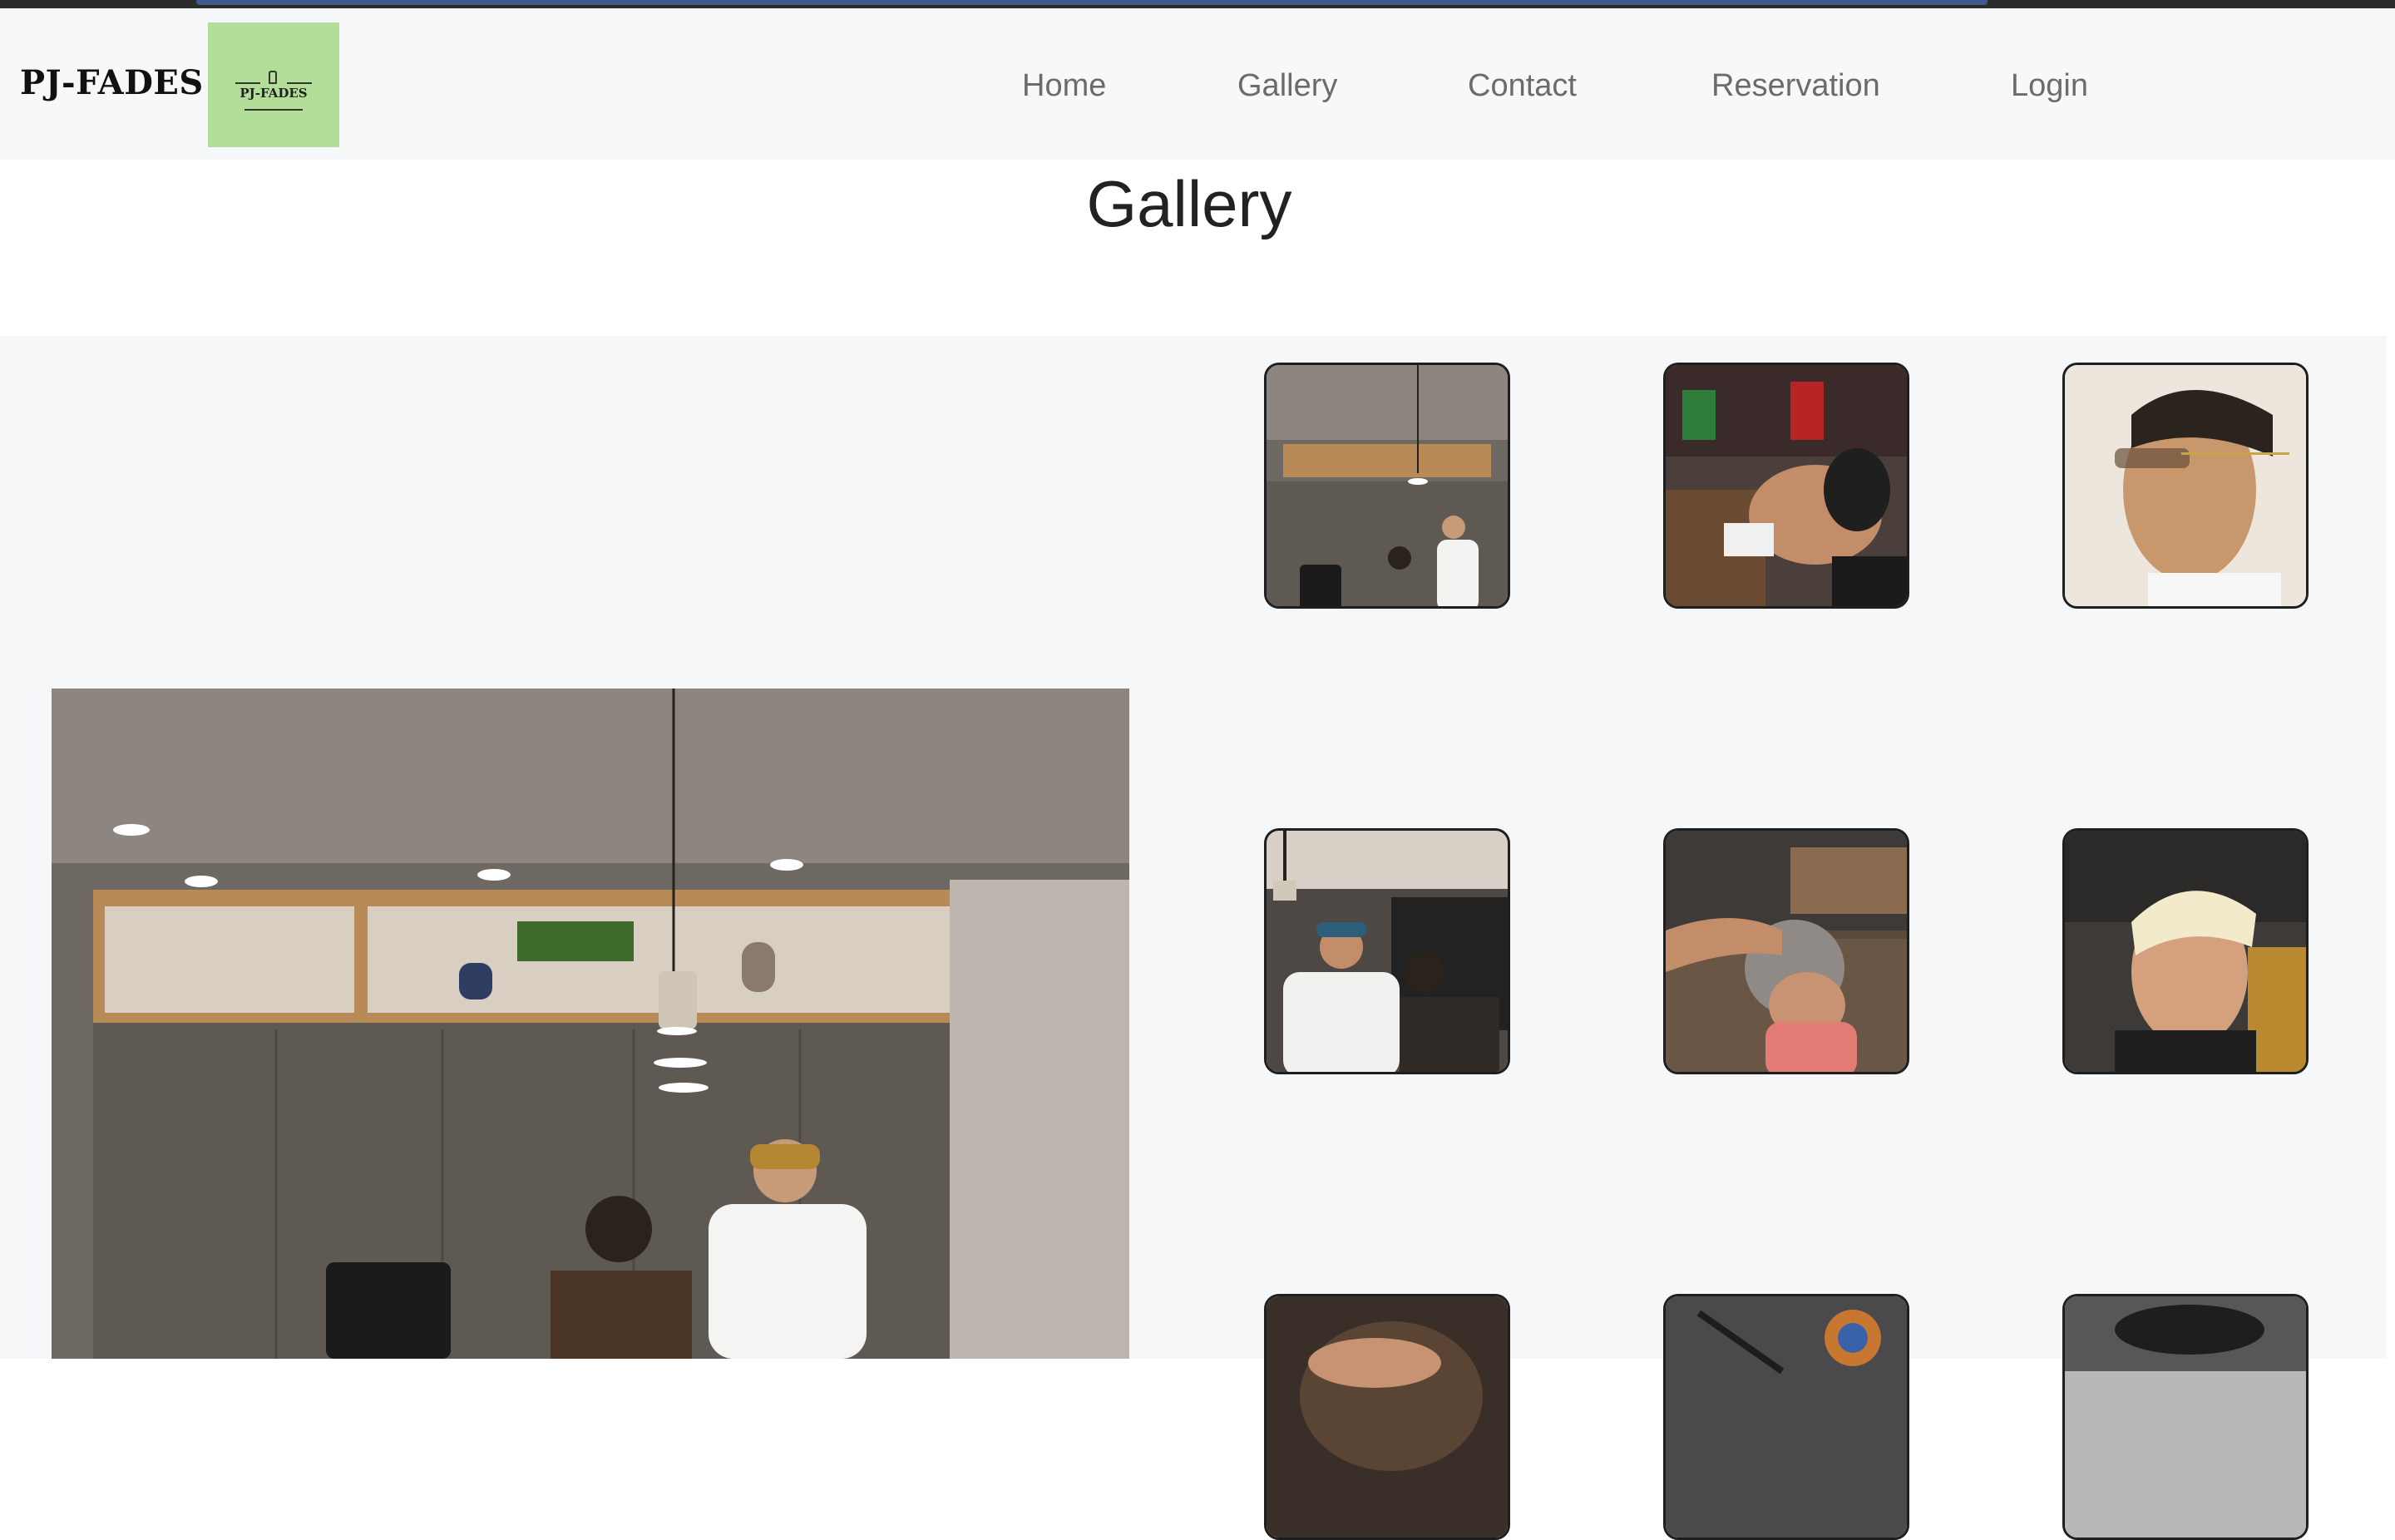 The image size is (2395, 1540). Describe the element at coordinates (1522, 86) in the screenshot. I see `nav-item-contact: Contact` at that location.